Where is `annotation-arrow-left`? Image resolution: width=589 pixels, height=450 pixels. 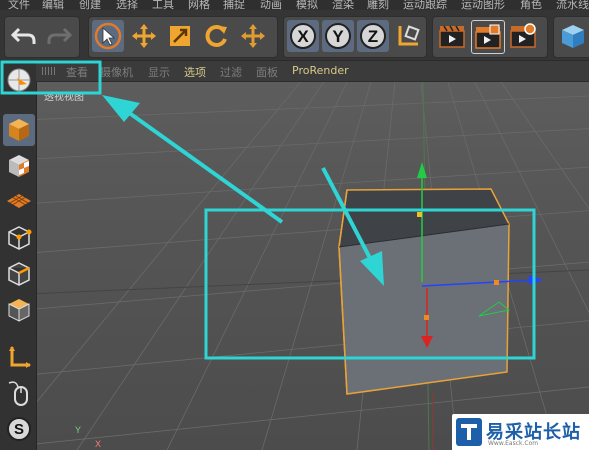 annotation-arrow-left is located at coordinates (193, 159).